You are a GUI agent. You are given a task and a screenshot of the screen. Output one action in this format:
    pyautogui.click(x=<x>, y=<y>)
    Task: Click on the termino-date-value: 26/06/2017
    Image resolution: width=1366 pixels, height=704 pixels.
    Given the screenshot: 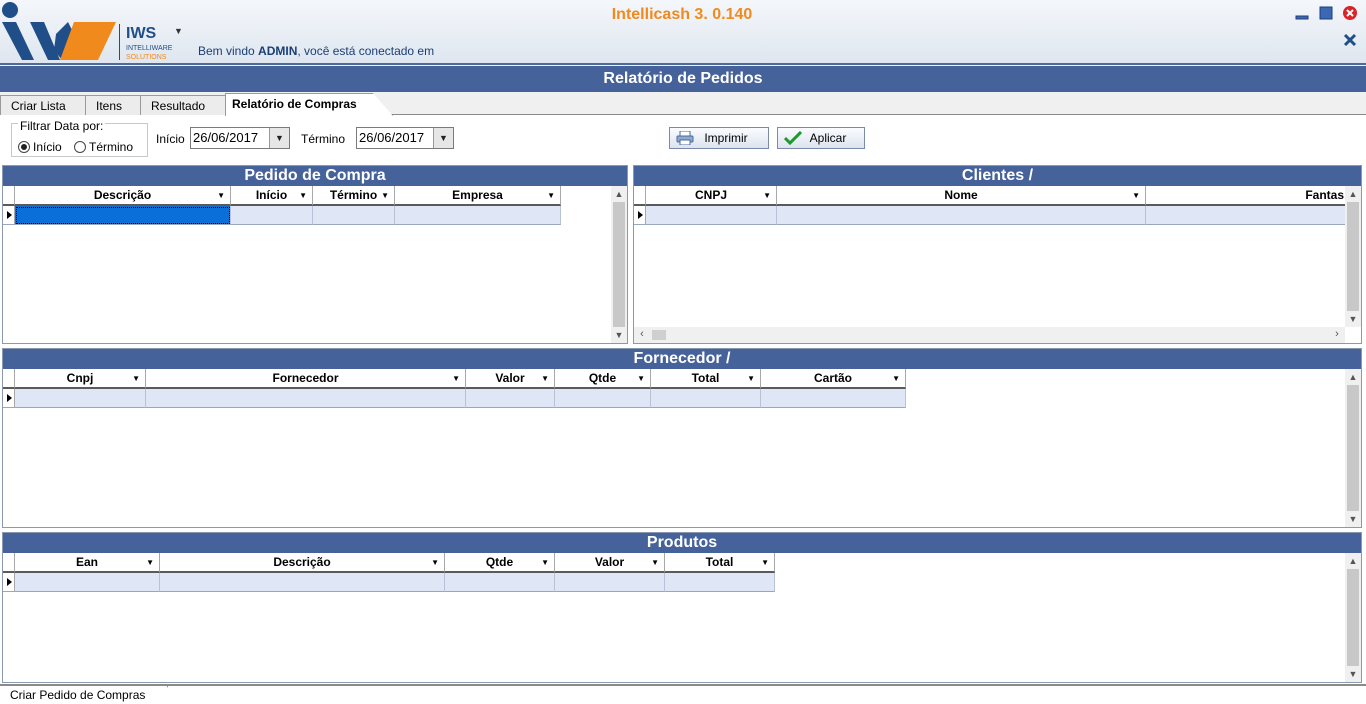 What is the action you would take?
    pyautogui.click(x=392, y=137)
    